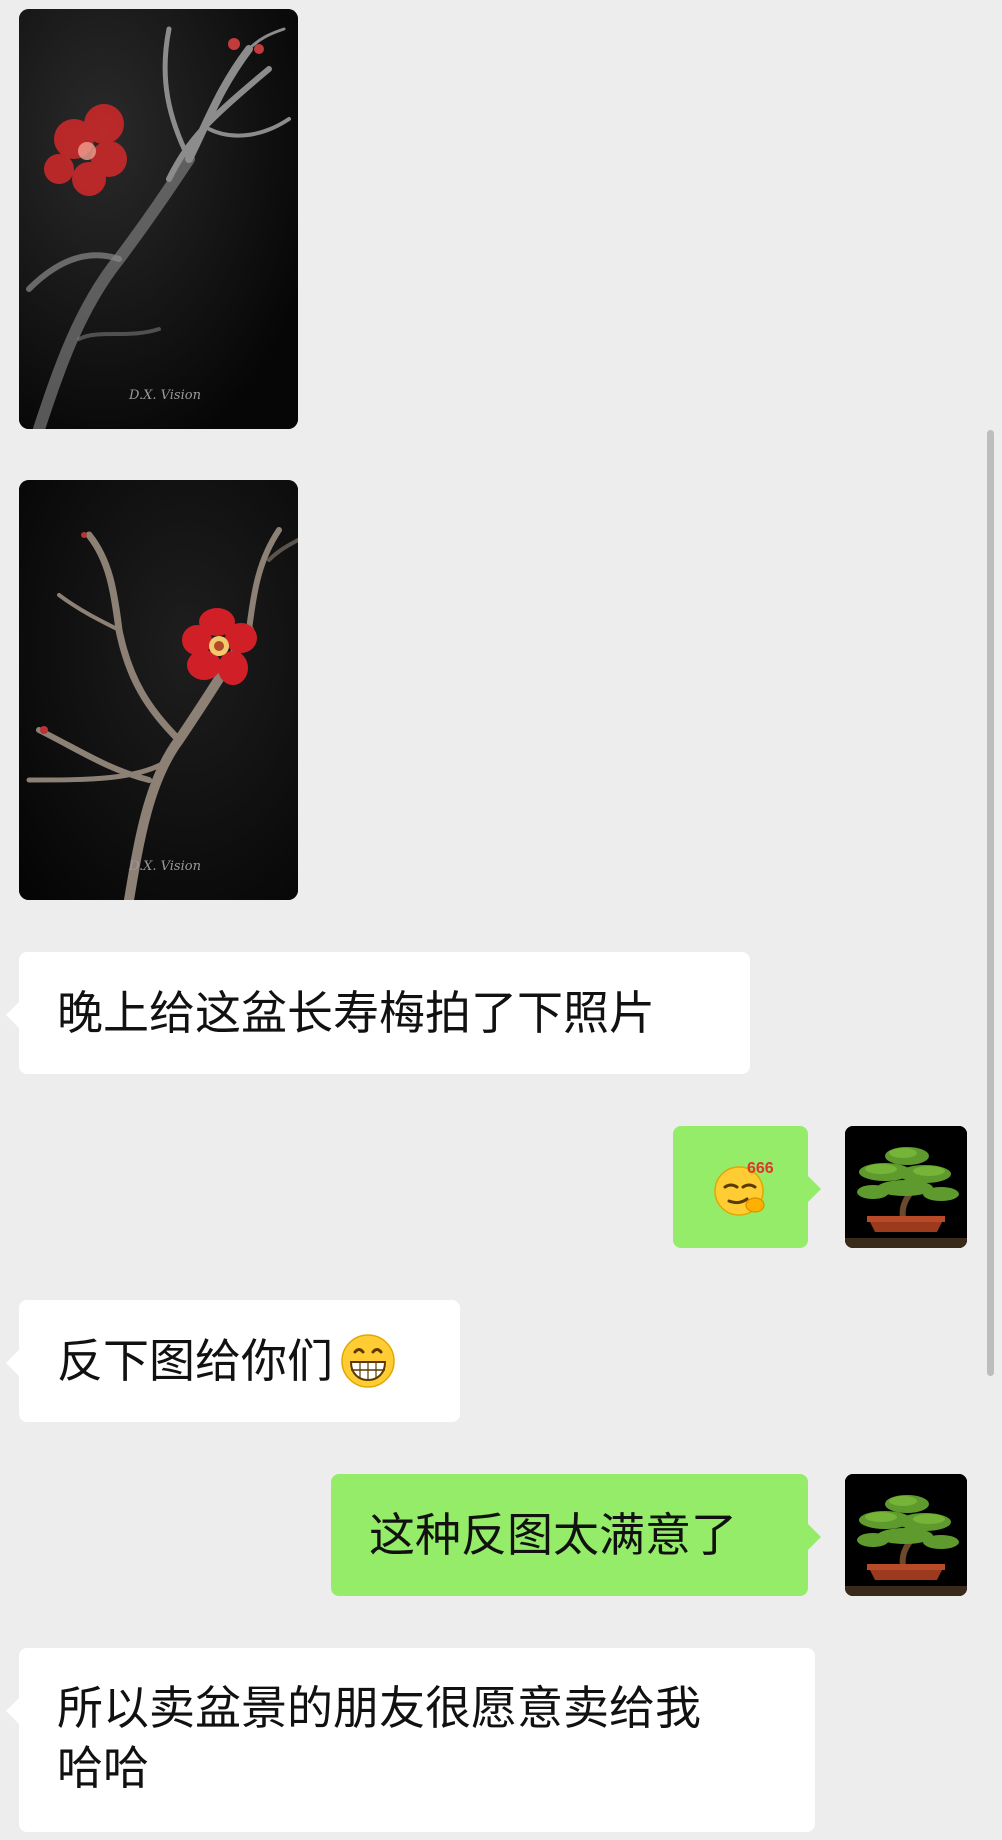 The width and height of the screenshot is (1002, 1840). I want to click on message-bubble-outgoing: 这种反图太满意了, so click(576, 1535).